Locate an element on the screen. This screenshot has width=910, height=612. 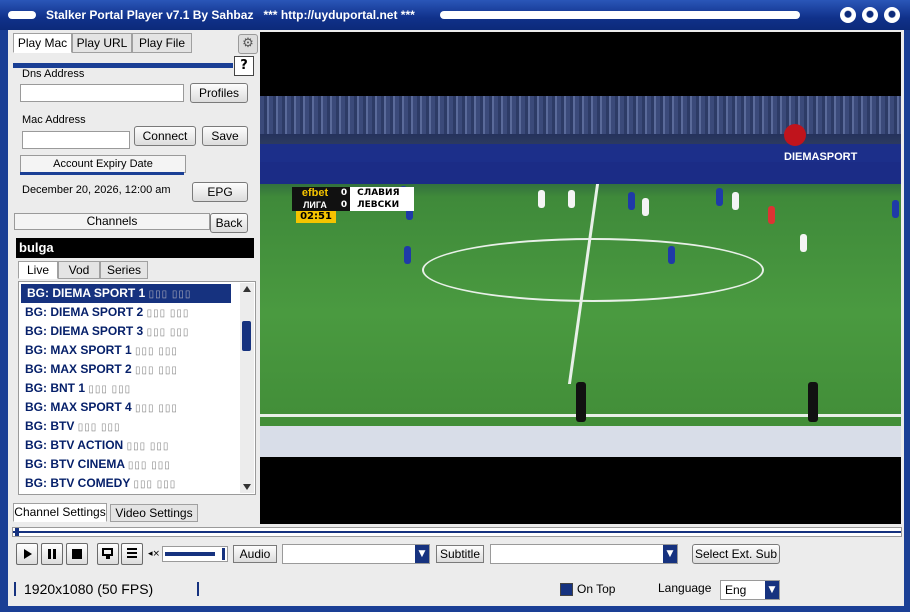
volume-slider is located at coordinates (195, 554).